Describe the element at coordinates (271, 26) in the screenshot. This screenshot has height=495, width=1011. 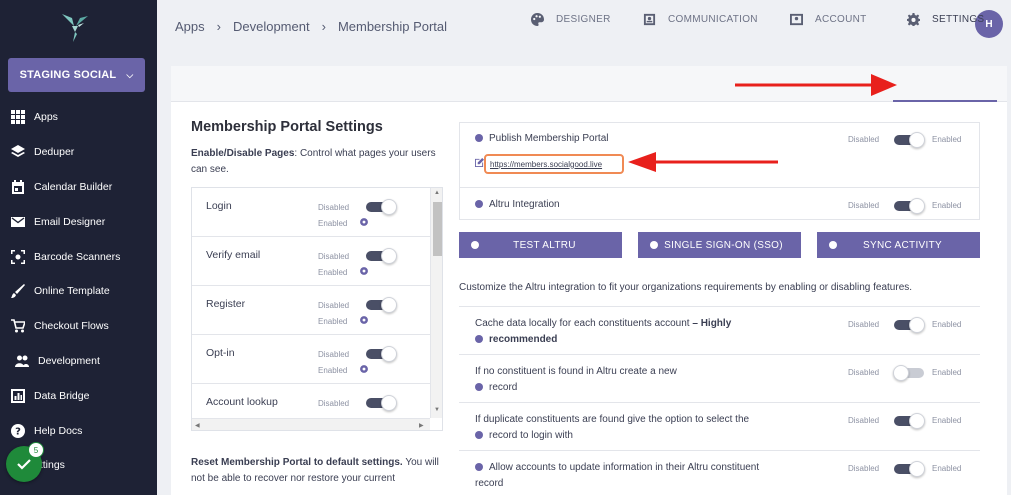
I see `breadcrumb-development: Development` at that location.